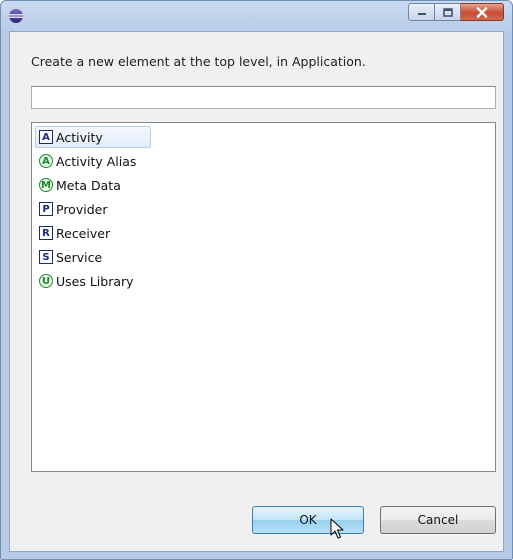  Describe the element at coordinates (438, 520) in the screenshot. I see `cancel-button: Cancel` at that location.